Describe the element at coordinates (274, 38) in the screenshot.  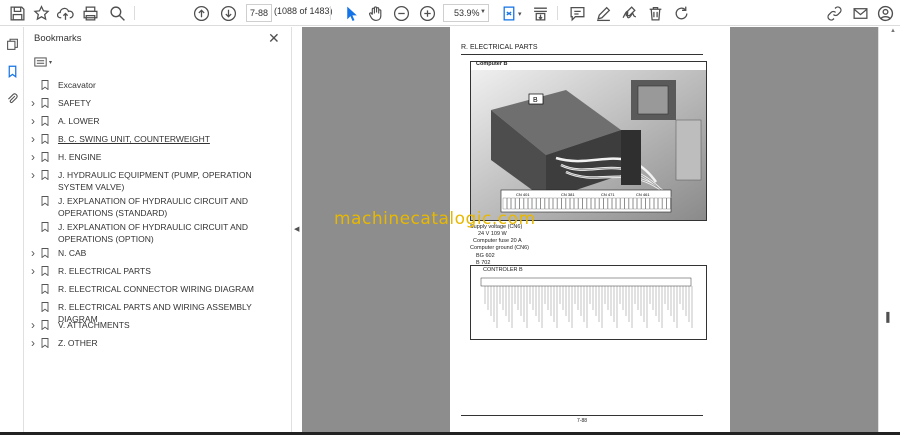
I see `close-icon: ✕` at that location.